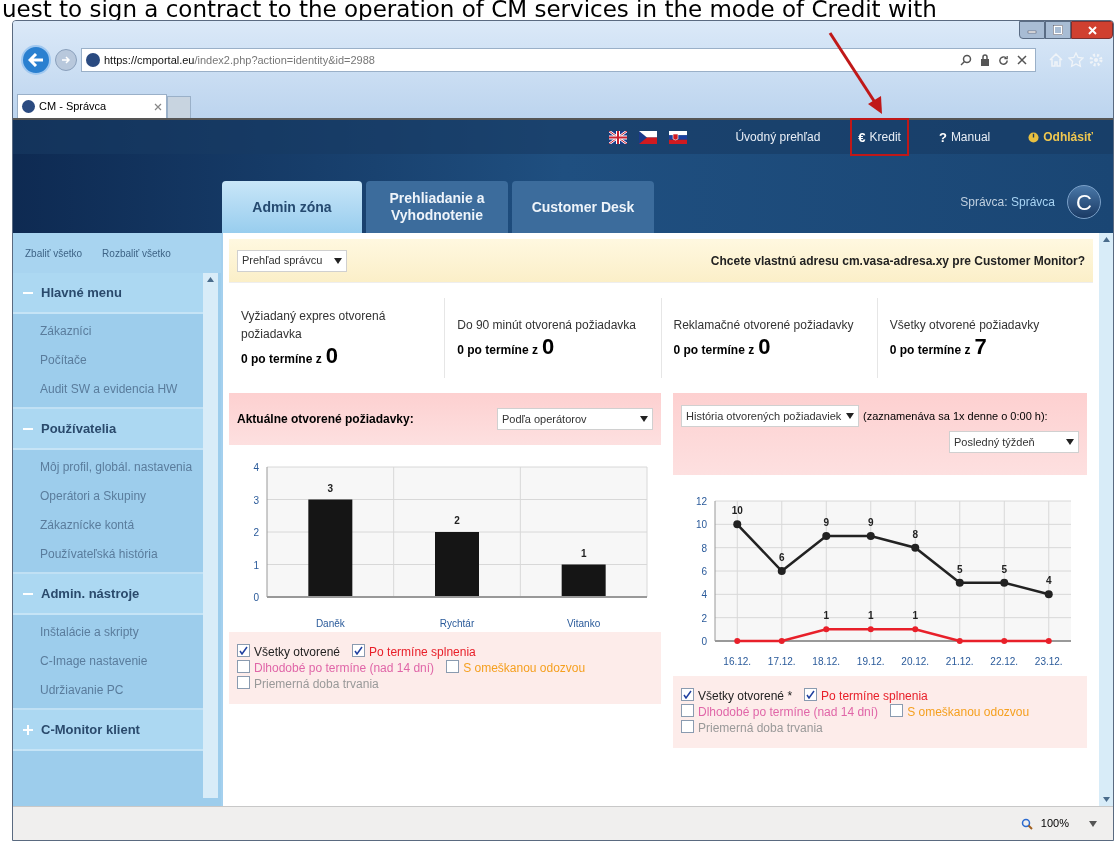 This screenshot has width=1114, height=841. What do you see at coordinates (1032, 202) in the screenshot?
I see `user-name: Správca` at bounding box center [1032, 202].